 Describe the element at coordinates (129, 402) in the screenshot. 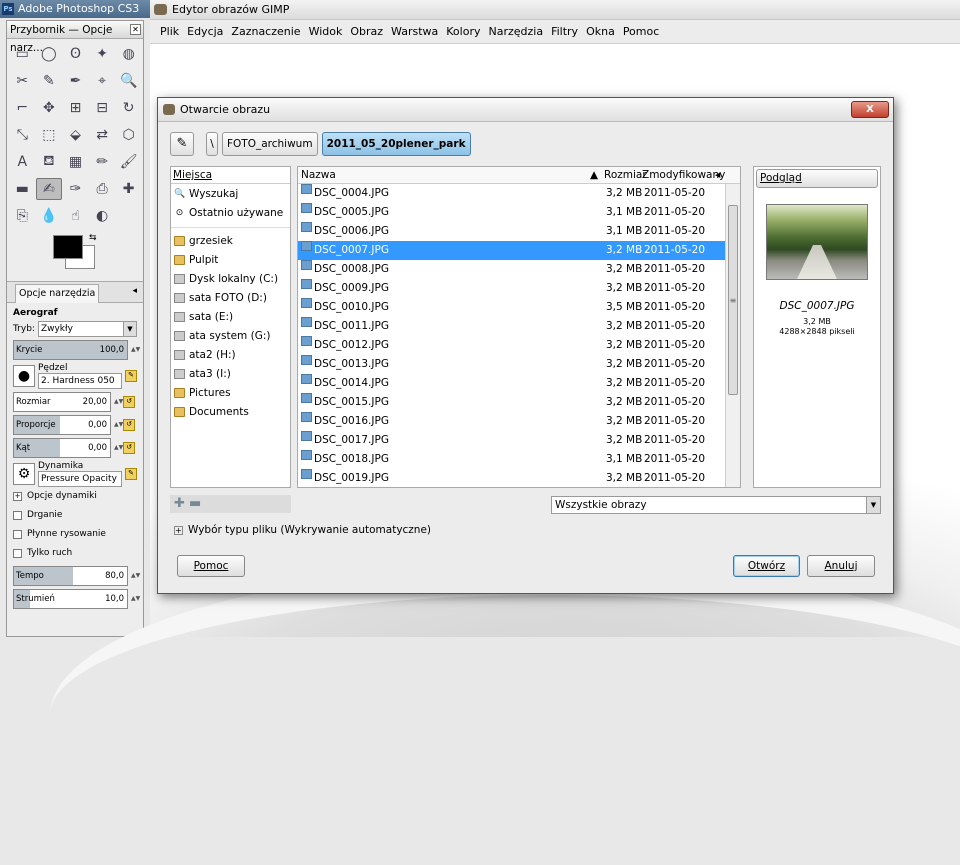

I see `reset-size-icon: ↺` at that location.